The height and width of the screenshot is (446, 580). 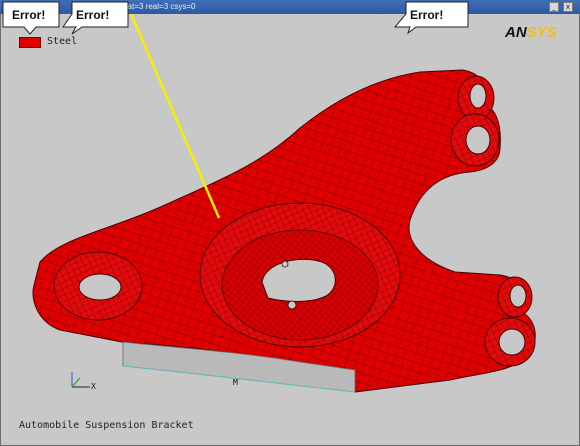 I want to click on ansys-logo: ANSYS, so click(x=531, y=32).